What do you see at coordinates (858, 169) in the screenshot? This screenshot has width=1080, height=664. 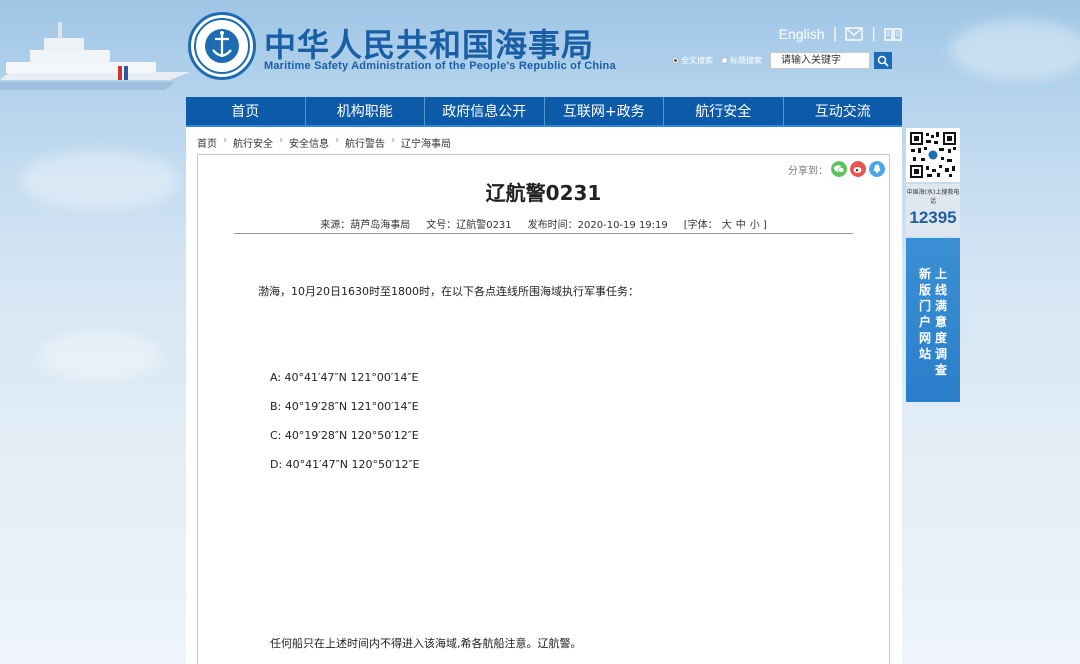 I see `weibo-icon` at bounding box center [858, 169].